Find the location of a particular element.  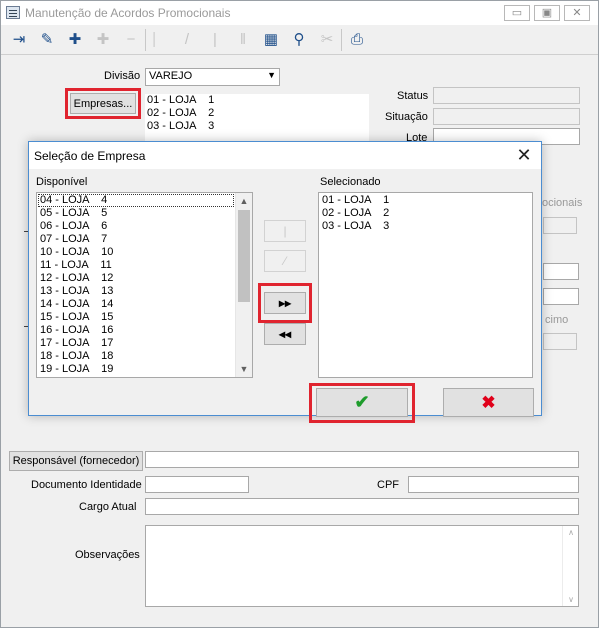

scroll-up-icon: ▲ is located at coordinates (244, 201).